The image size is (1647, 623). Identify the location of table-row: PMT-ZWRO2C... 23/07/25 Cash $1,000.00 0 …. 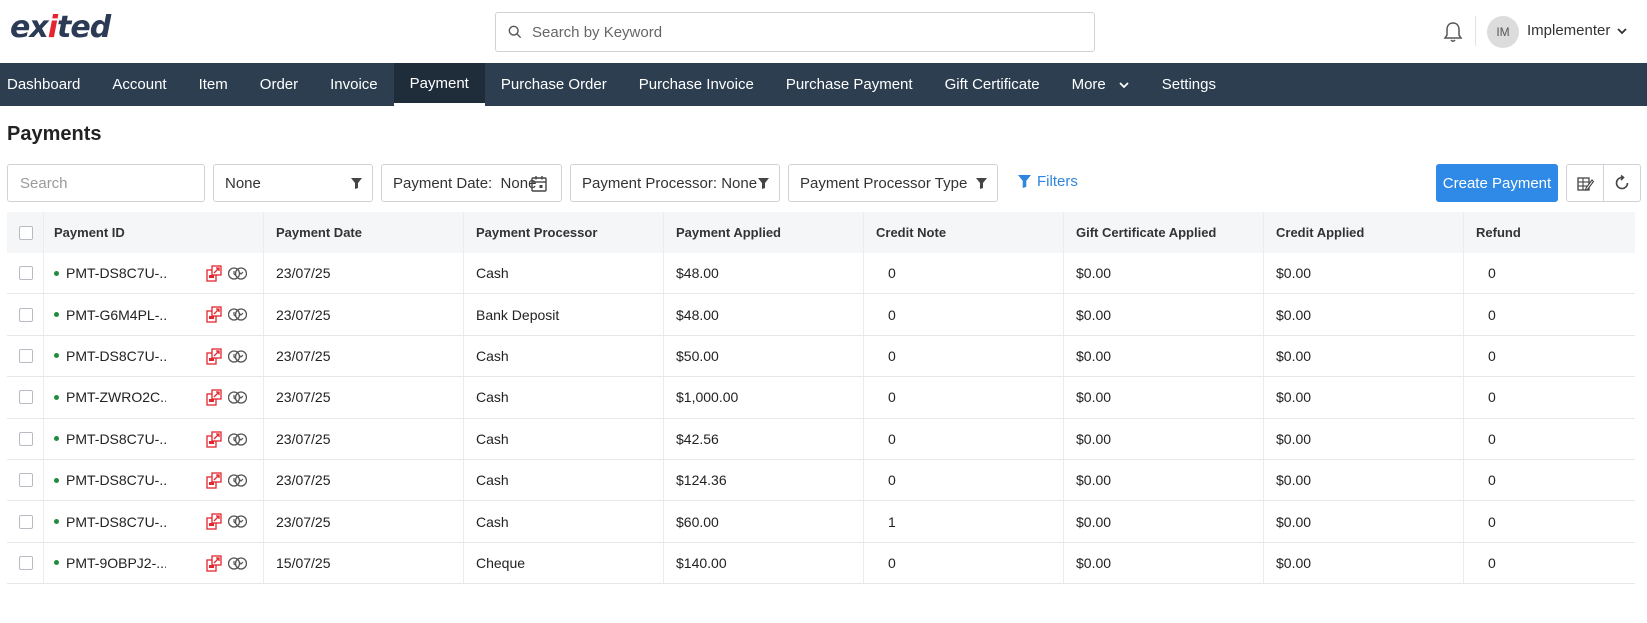
(821, 398).